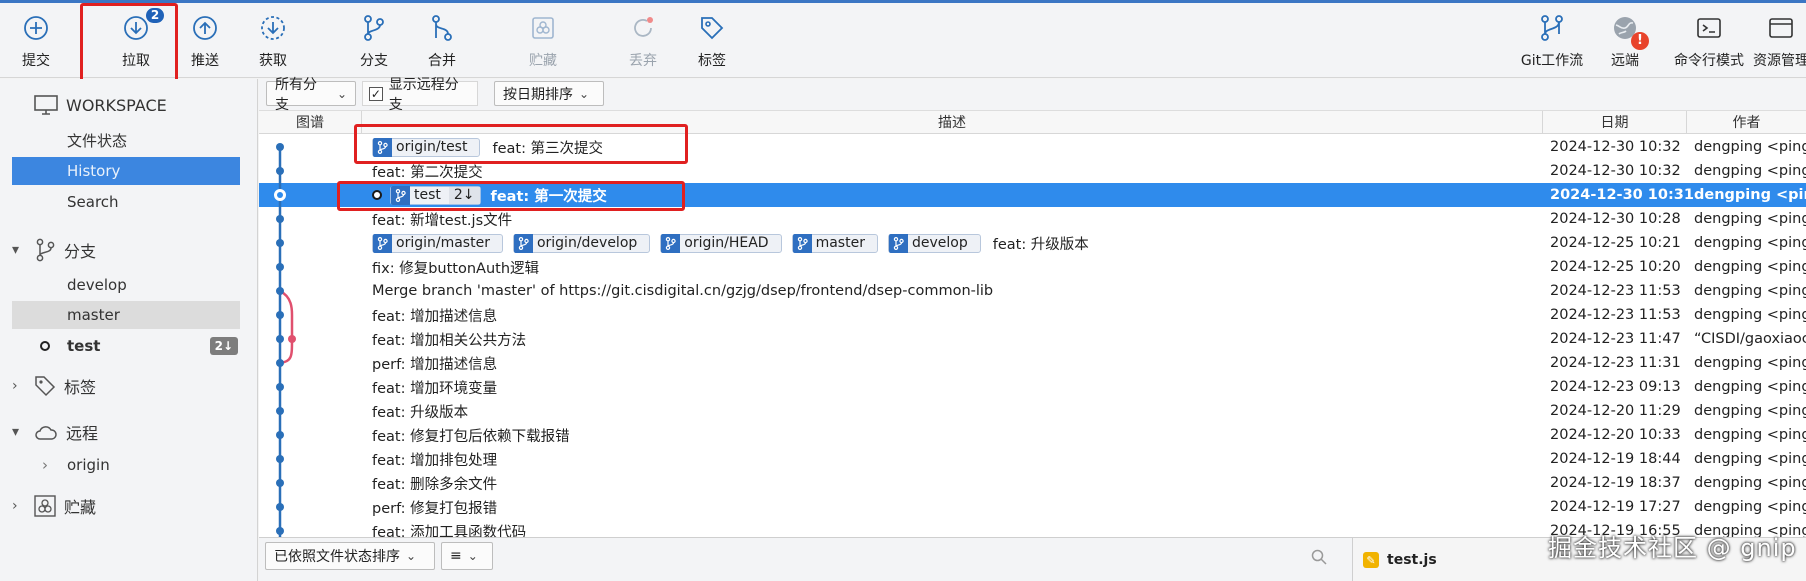 This screenshot has height=581, width=1806. Describe the element at coordinates (1319, 559) in the screenshot. I see `search-icon` at that location.